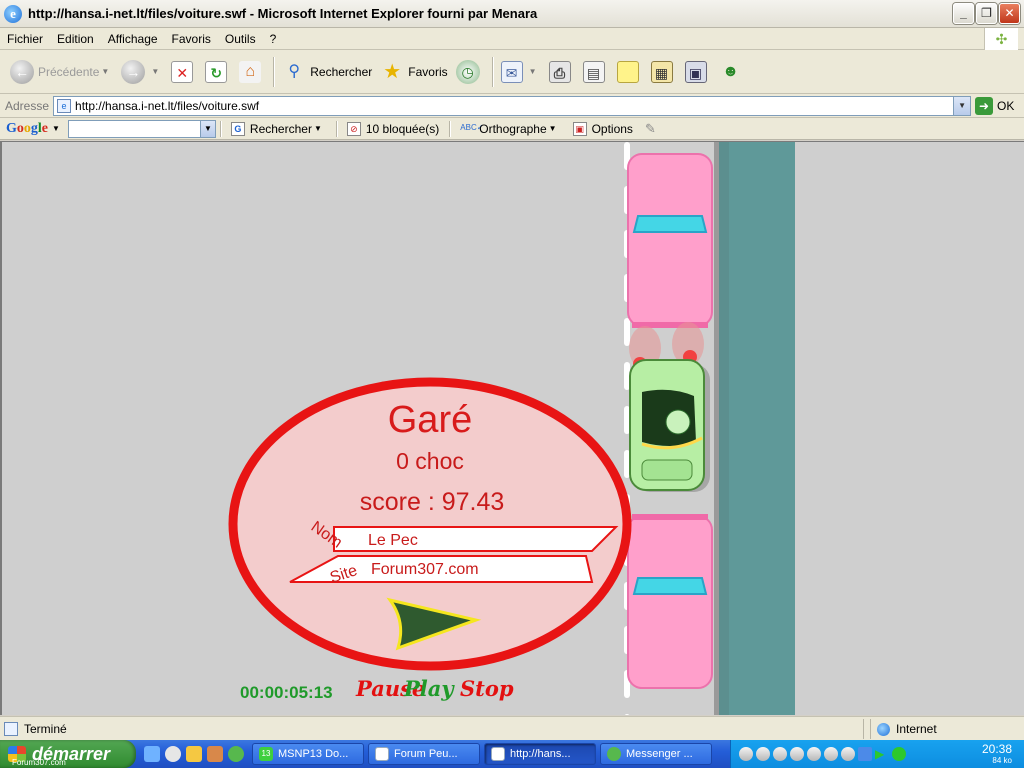 The width and height of the screenshot is (1024, 768). I want to click on folder-icon, so click(194, 754).